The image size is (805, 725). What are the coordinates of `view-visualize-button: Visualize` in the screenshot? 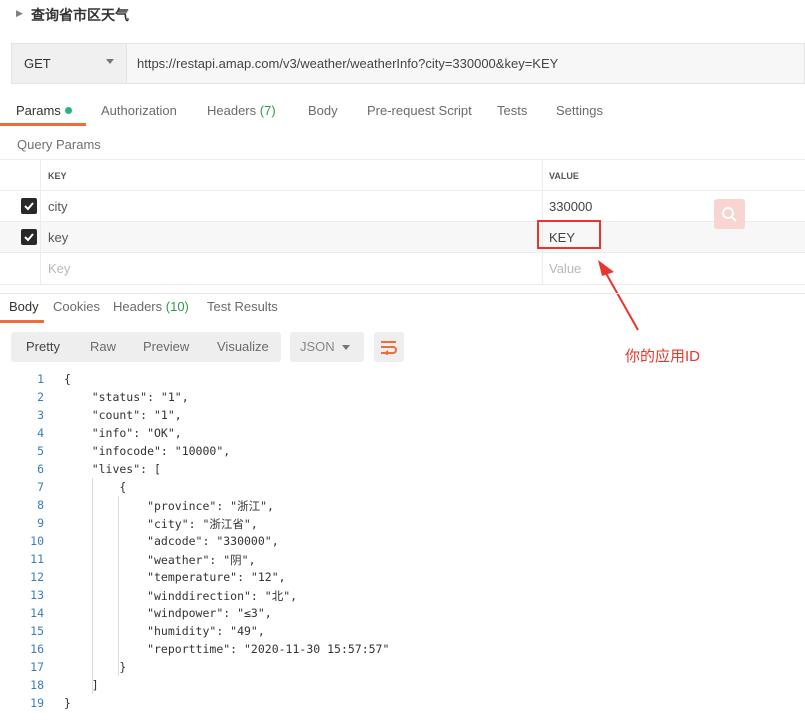 It's located at (243, 346).